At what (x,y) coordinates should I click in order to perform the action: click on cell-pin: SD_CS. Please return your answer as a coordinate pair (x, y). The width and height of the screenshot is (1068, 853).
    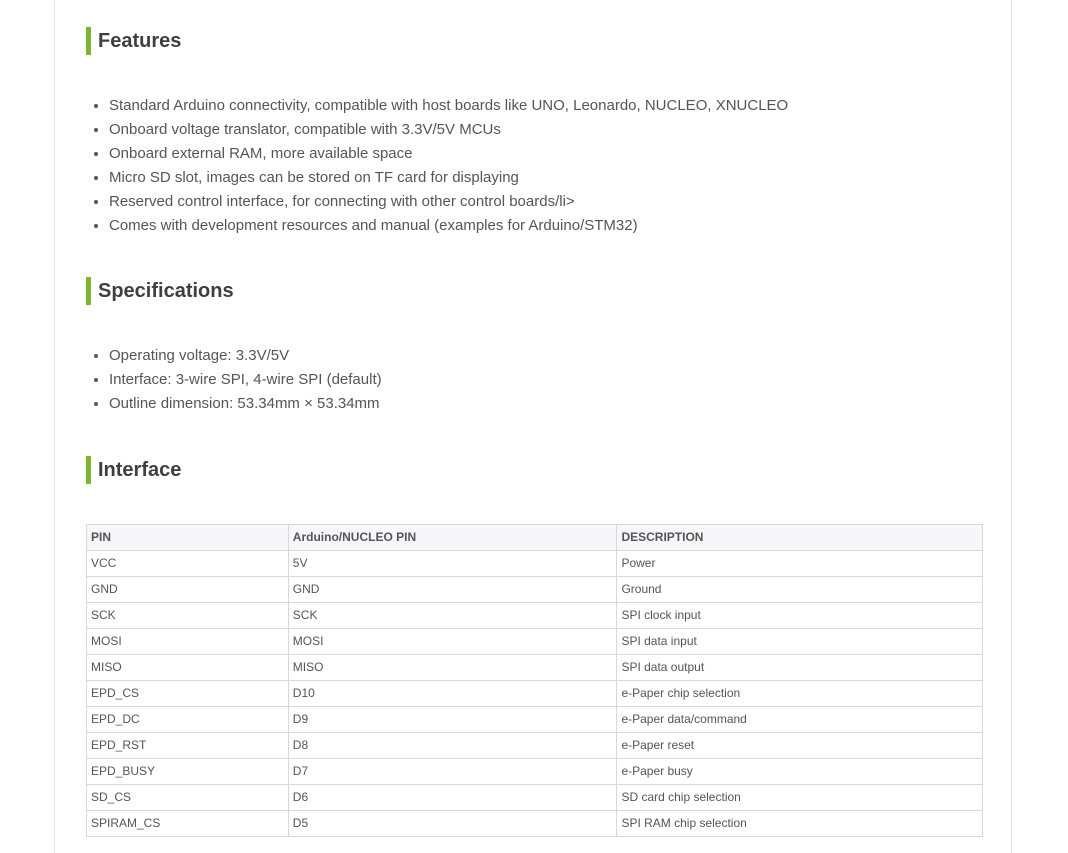
    Looking at the image, I should click on (187, 797).